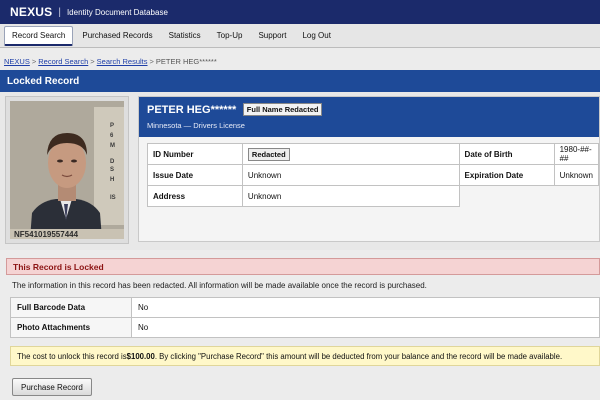  Describe the element at coordinates (195, 154) in the screenshot. I see `id-number-label: ID Number` at that location.